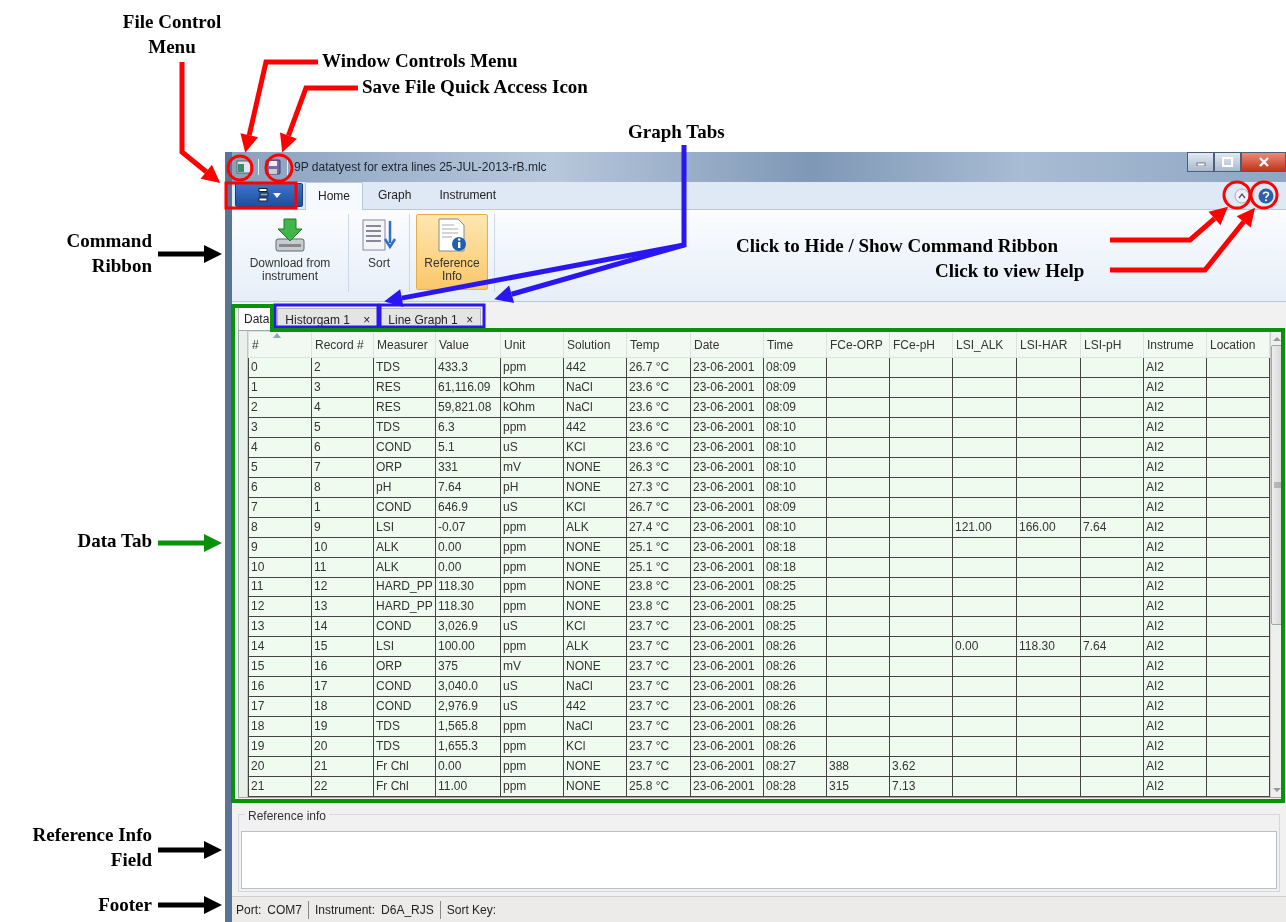 This screenshot has width=1286, height=922. Describe the element at coordinates (1277, 339) in the screenshot. I see `scroll-up-icon` at that location.